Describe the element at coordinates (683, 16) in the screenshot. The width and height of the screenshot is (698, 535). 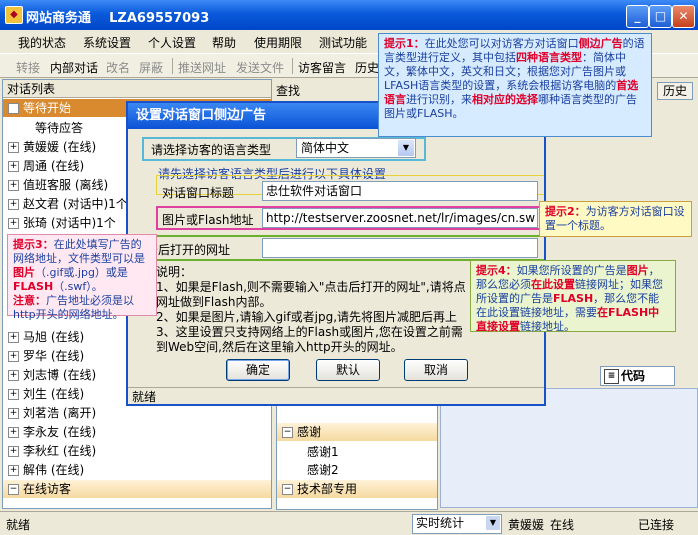
I see `close-button: ✕` at that location.